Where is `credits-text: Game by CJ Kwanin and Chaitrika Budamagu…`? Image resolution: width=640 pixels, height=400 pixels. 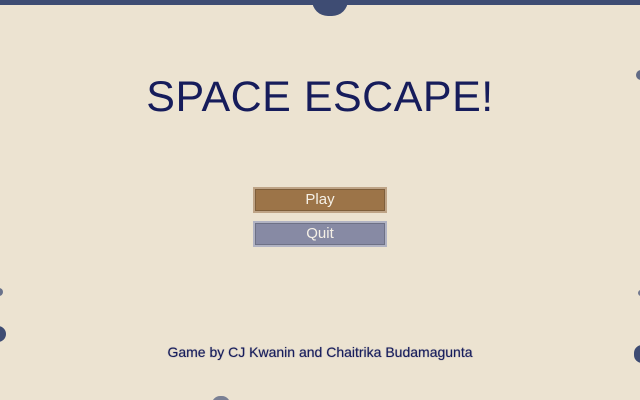
credits-text: Game by CJ Kwanin and Chaitrika Budamagu… is located at coordinates (320, 352).